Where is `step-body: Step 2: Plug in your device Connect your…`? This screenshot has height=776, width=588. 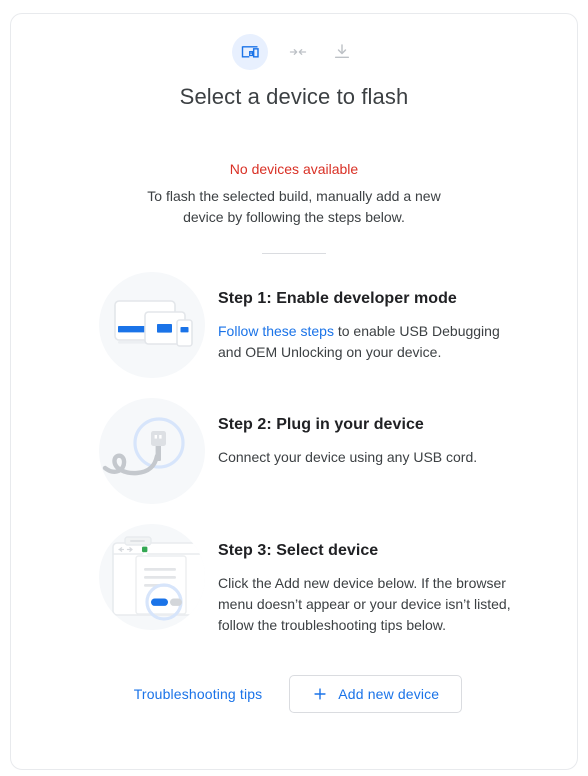
step-body: Step 2: Plug in your device Connect your… is located at coordinates (370, 433).